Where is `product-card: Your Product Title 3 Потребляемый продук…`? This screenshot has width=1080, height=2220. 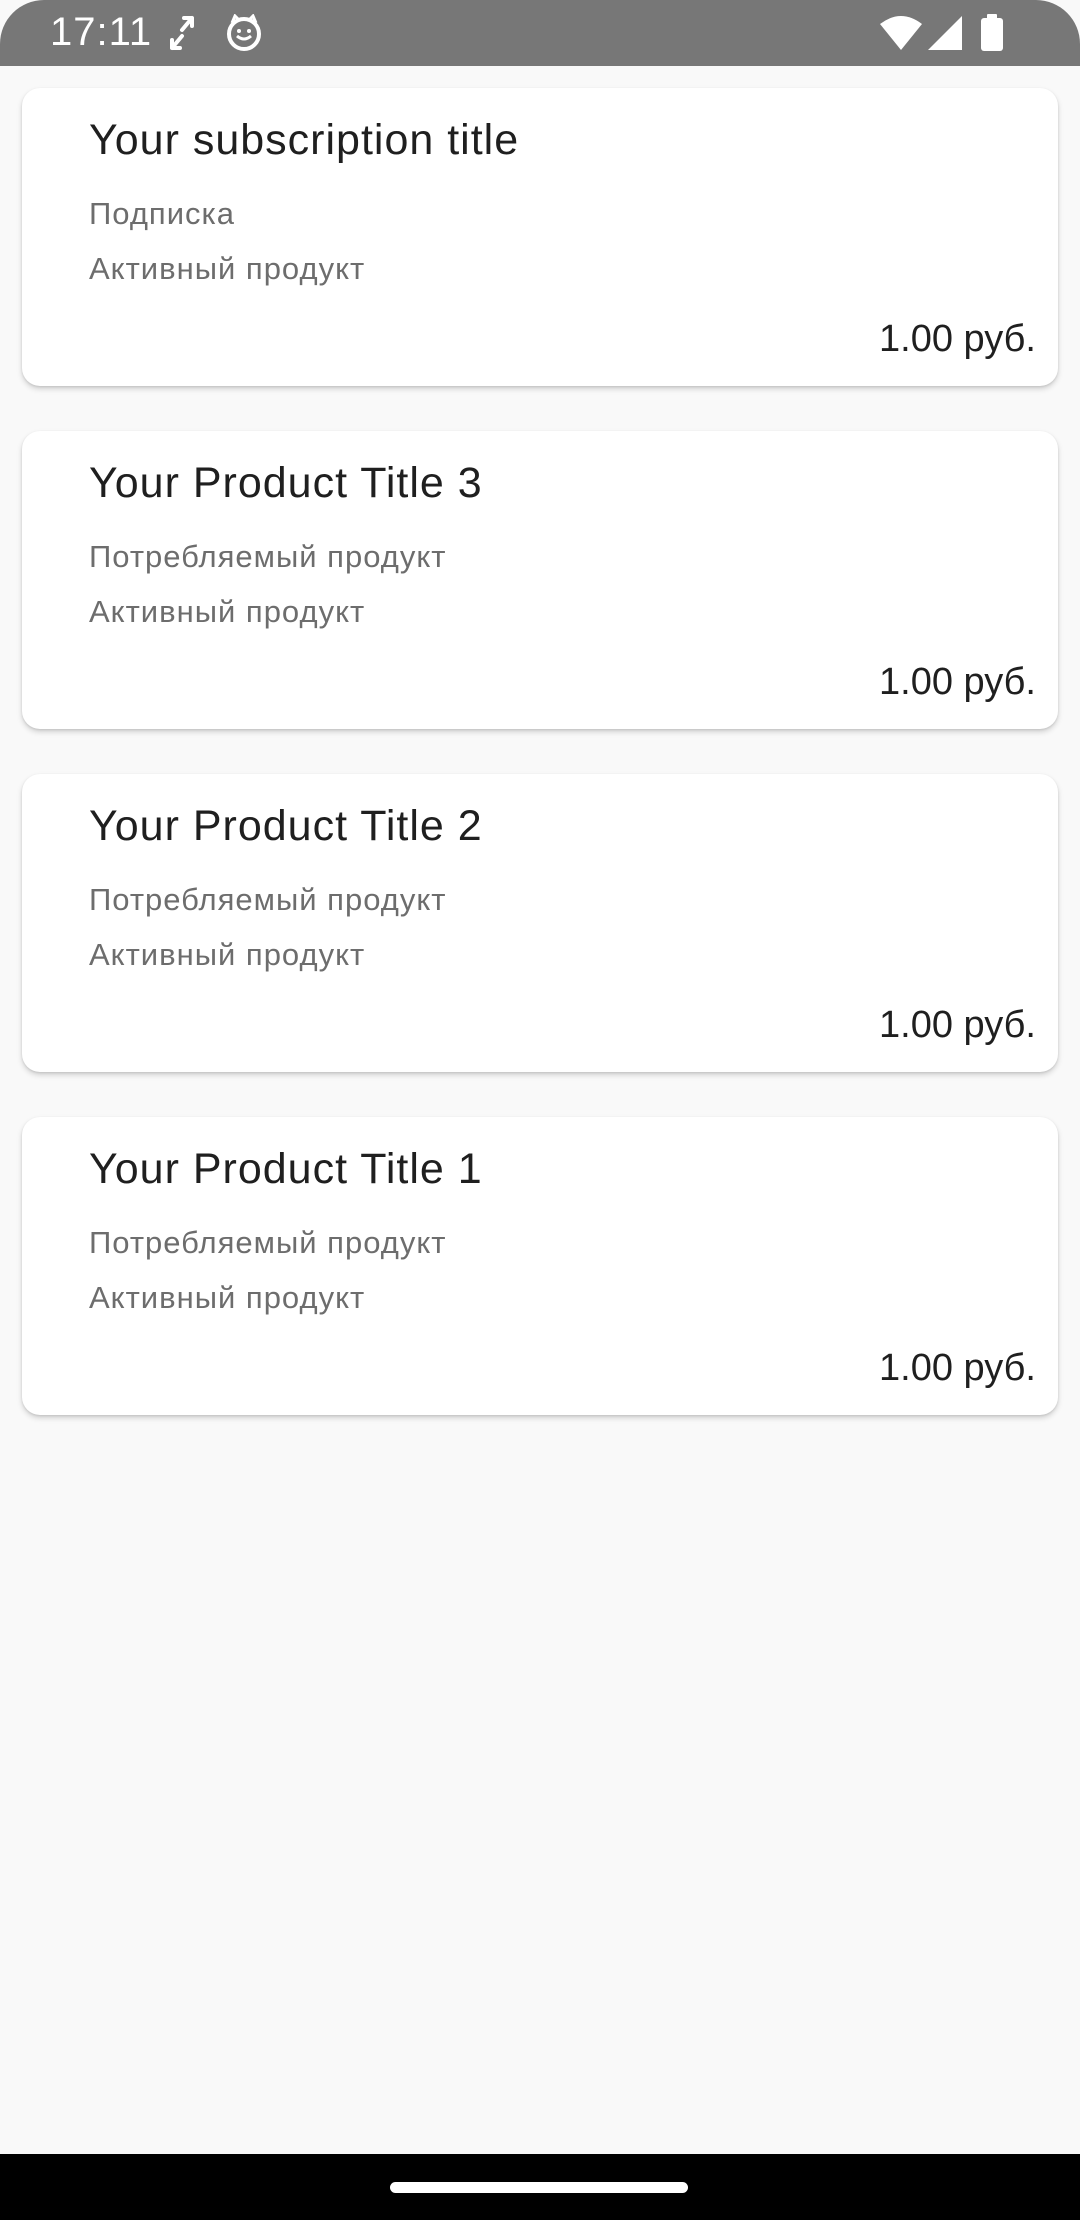
product-card: Your Product Title 3 Потребляемый продук… is located at coordinates (540, 580).